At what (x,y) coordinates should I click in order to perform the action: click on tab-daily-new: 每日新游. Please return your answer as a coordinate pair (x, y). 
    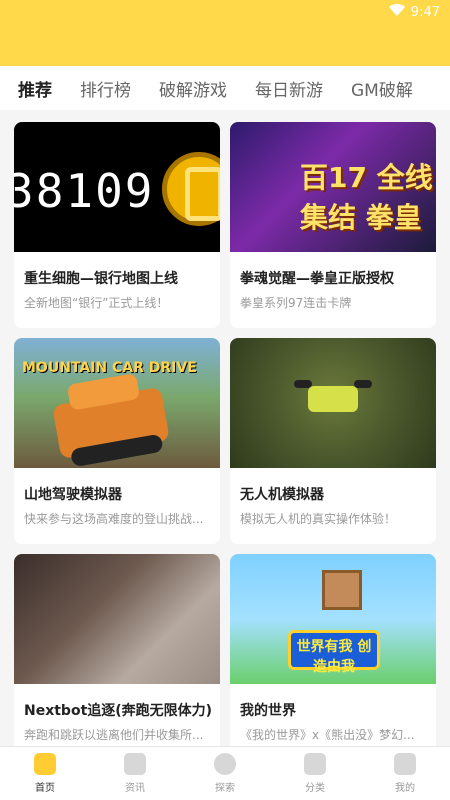
    Looking at the image, I should click on (289, 88).